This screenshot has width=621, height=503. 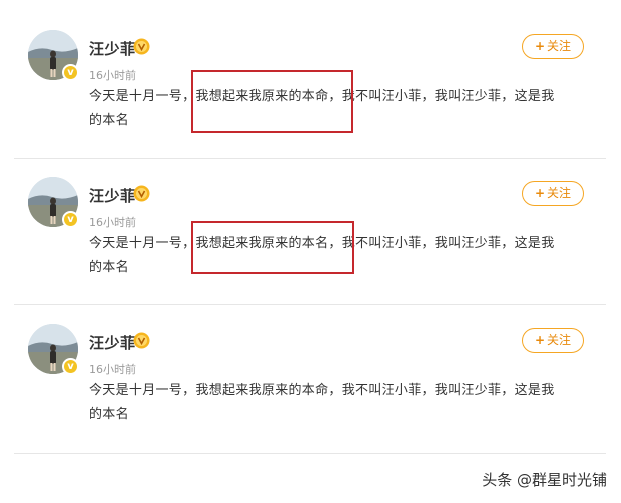 I want to click on post-text-line: 今天是十月一号，我想起来我原来的本命，我不叫汪小菲，我叫汪少菲，这是我, so click(x=322, y=390).